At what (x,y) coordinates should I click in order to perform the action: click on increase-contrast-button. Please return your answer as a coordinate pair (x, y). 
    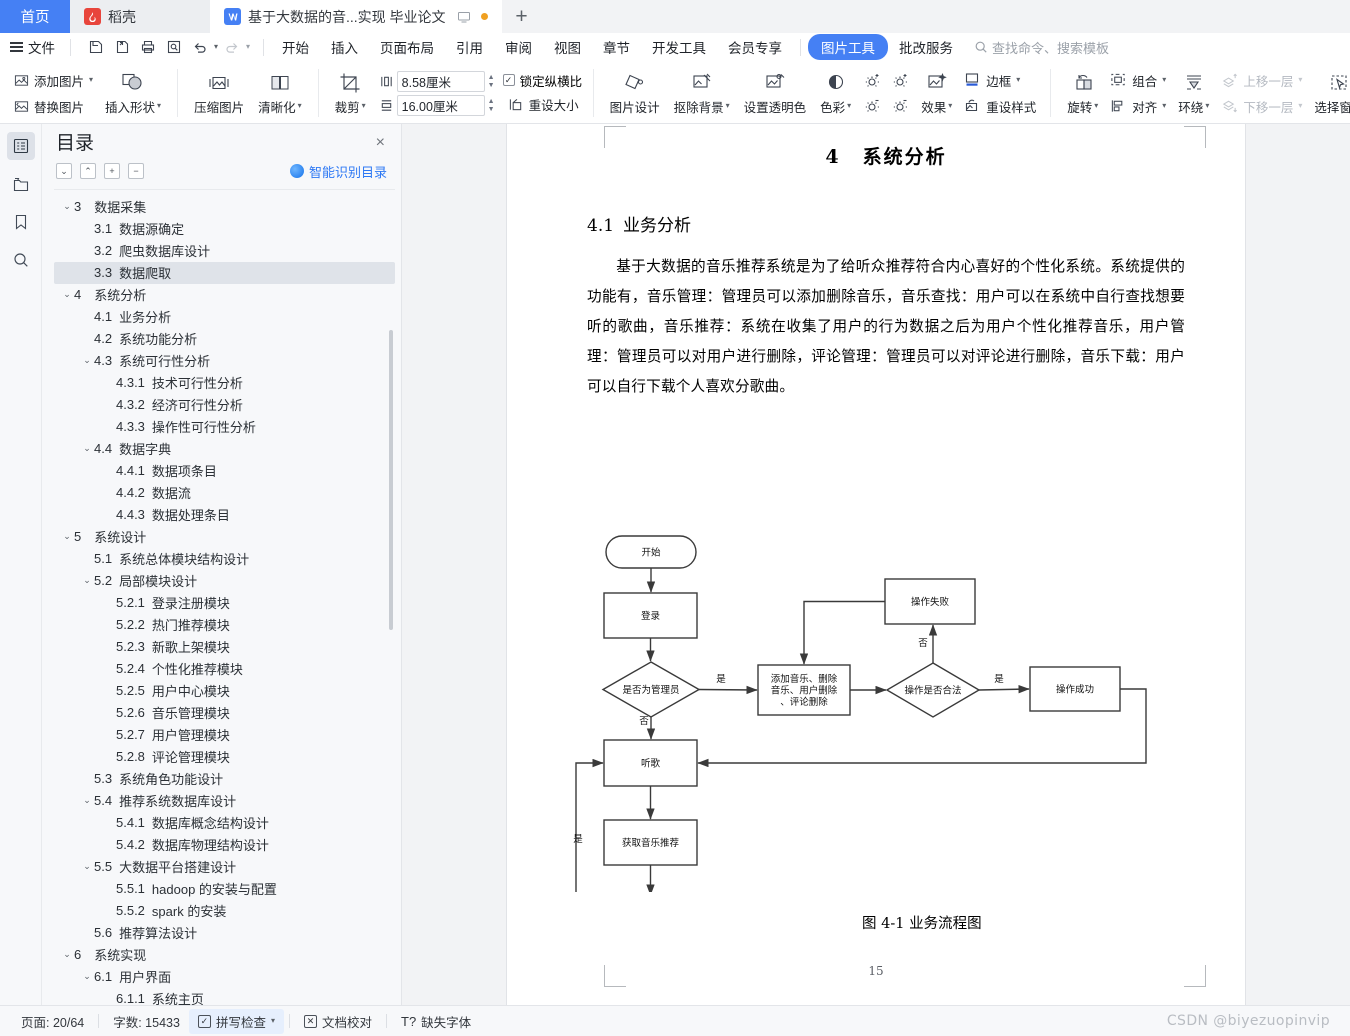
    Looking at the image, I should click on (900, 81).